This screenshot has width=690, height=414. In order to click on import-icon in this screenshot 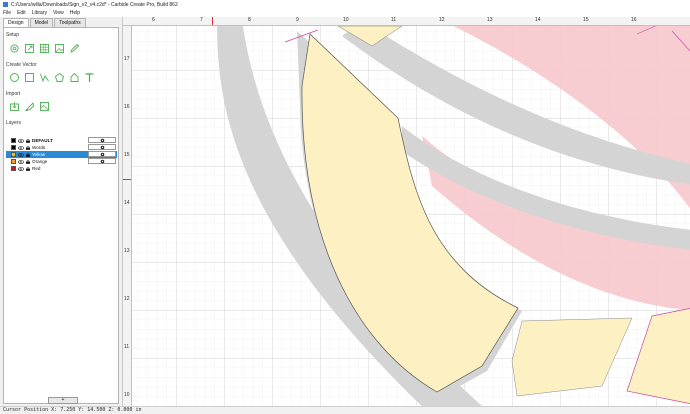, I will do `click(14, 106)`.